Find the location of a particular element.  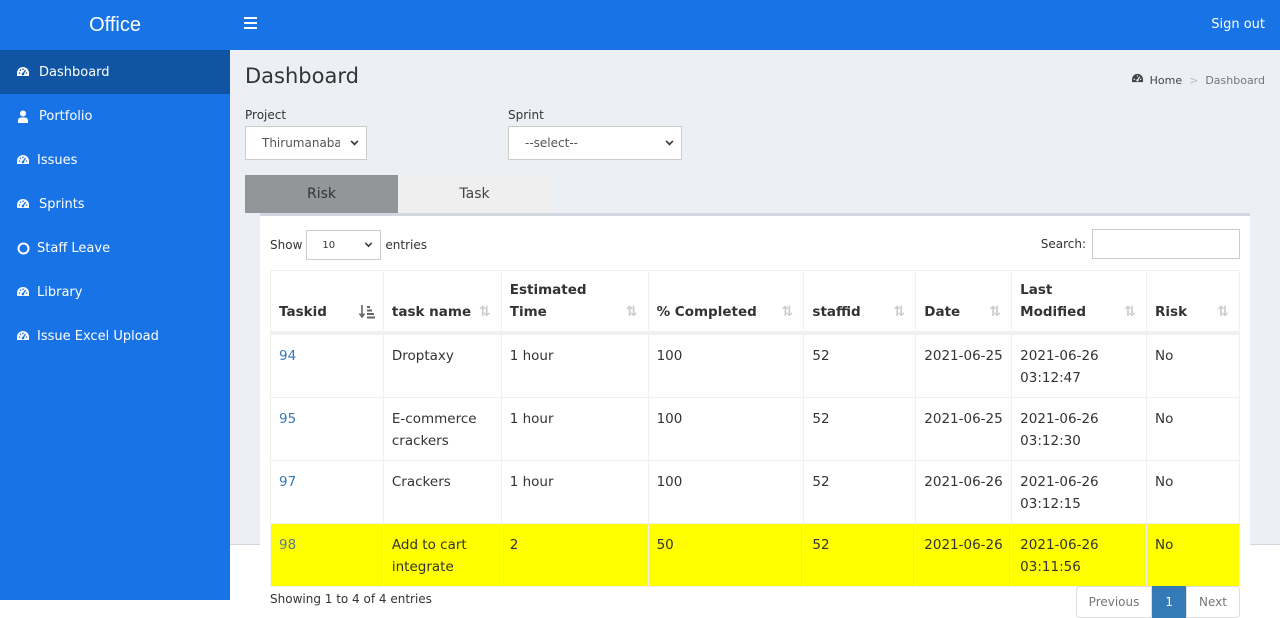

column-header-date: Date ⇅ is located at coordinates (964, 302).